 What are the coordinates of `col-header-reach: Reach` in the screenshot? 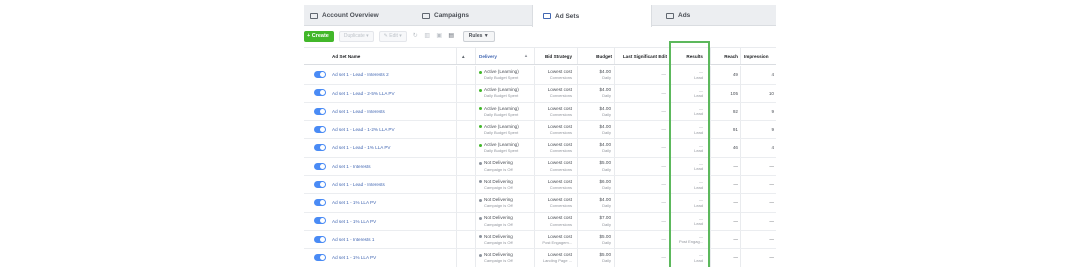 It's located at (725, 56).